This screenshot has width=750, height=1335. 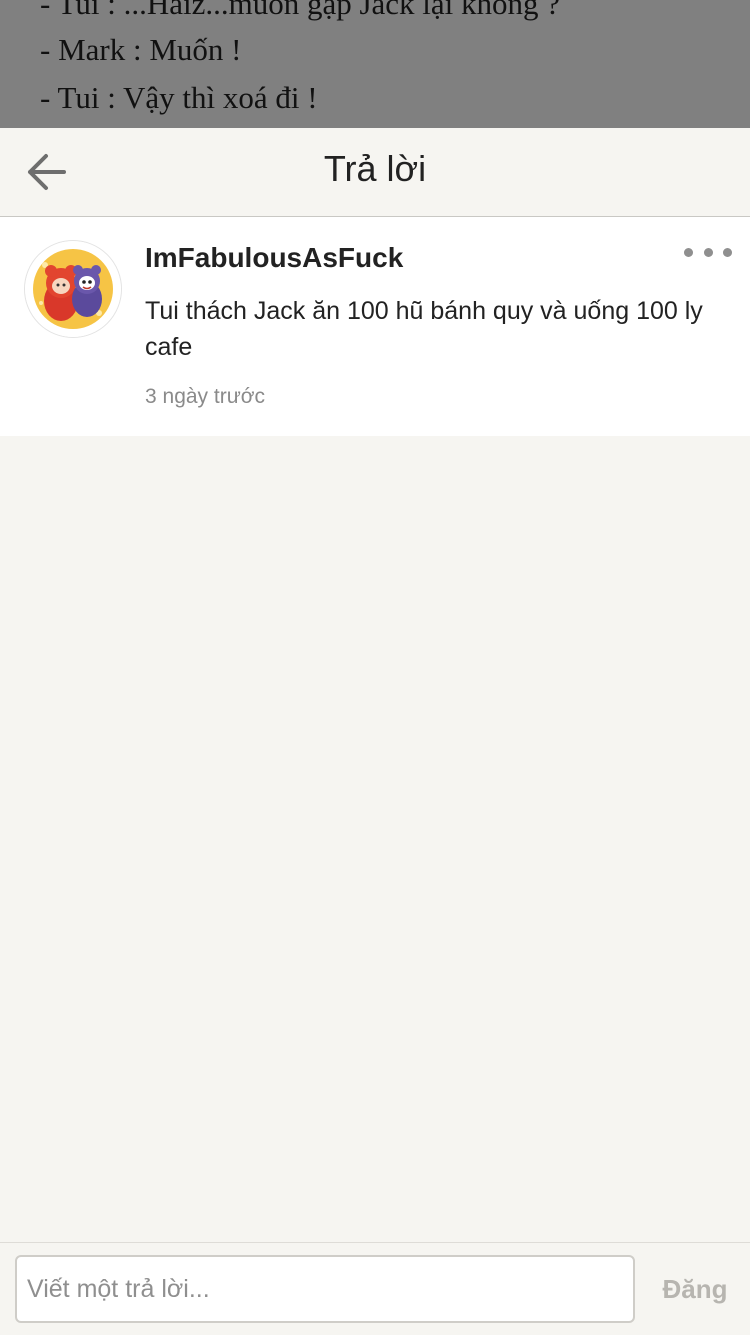 I want to click on avatar, so click(x=73, y=289).